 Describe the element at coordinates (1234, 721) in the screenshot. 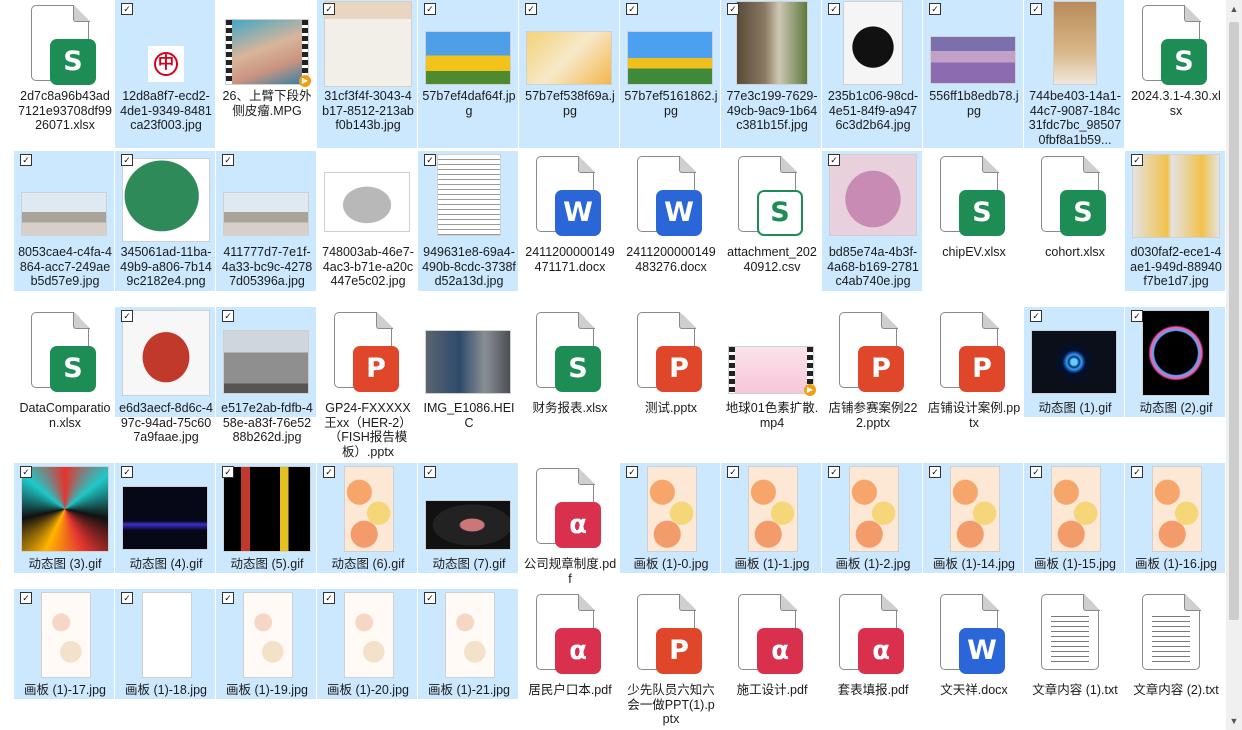

I see `scroll-down-arrow-icon: ▼` at that location.